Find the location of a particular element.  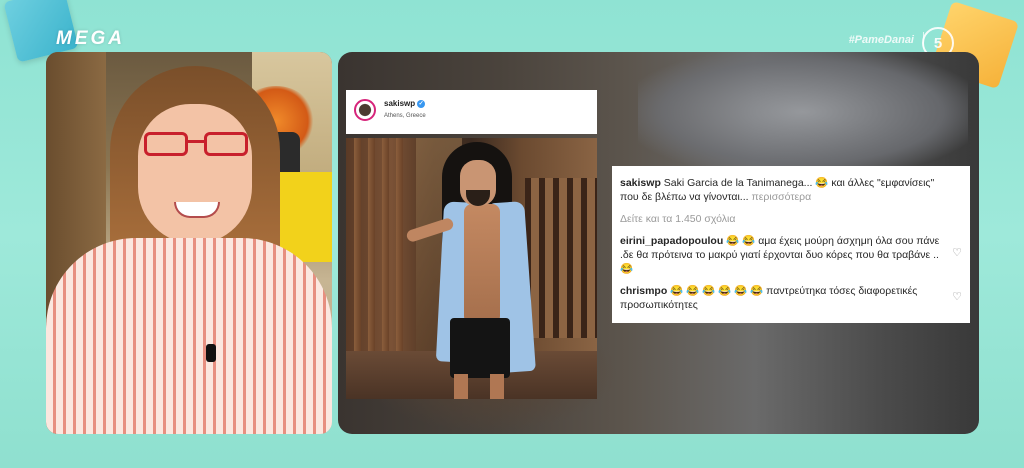

man-torso is located at coordinates (482, 264).